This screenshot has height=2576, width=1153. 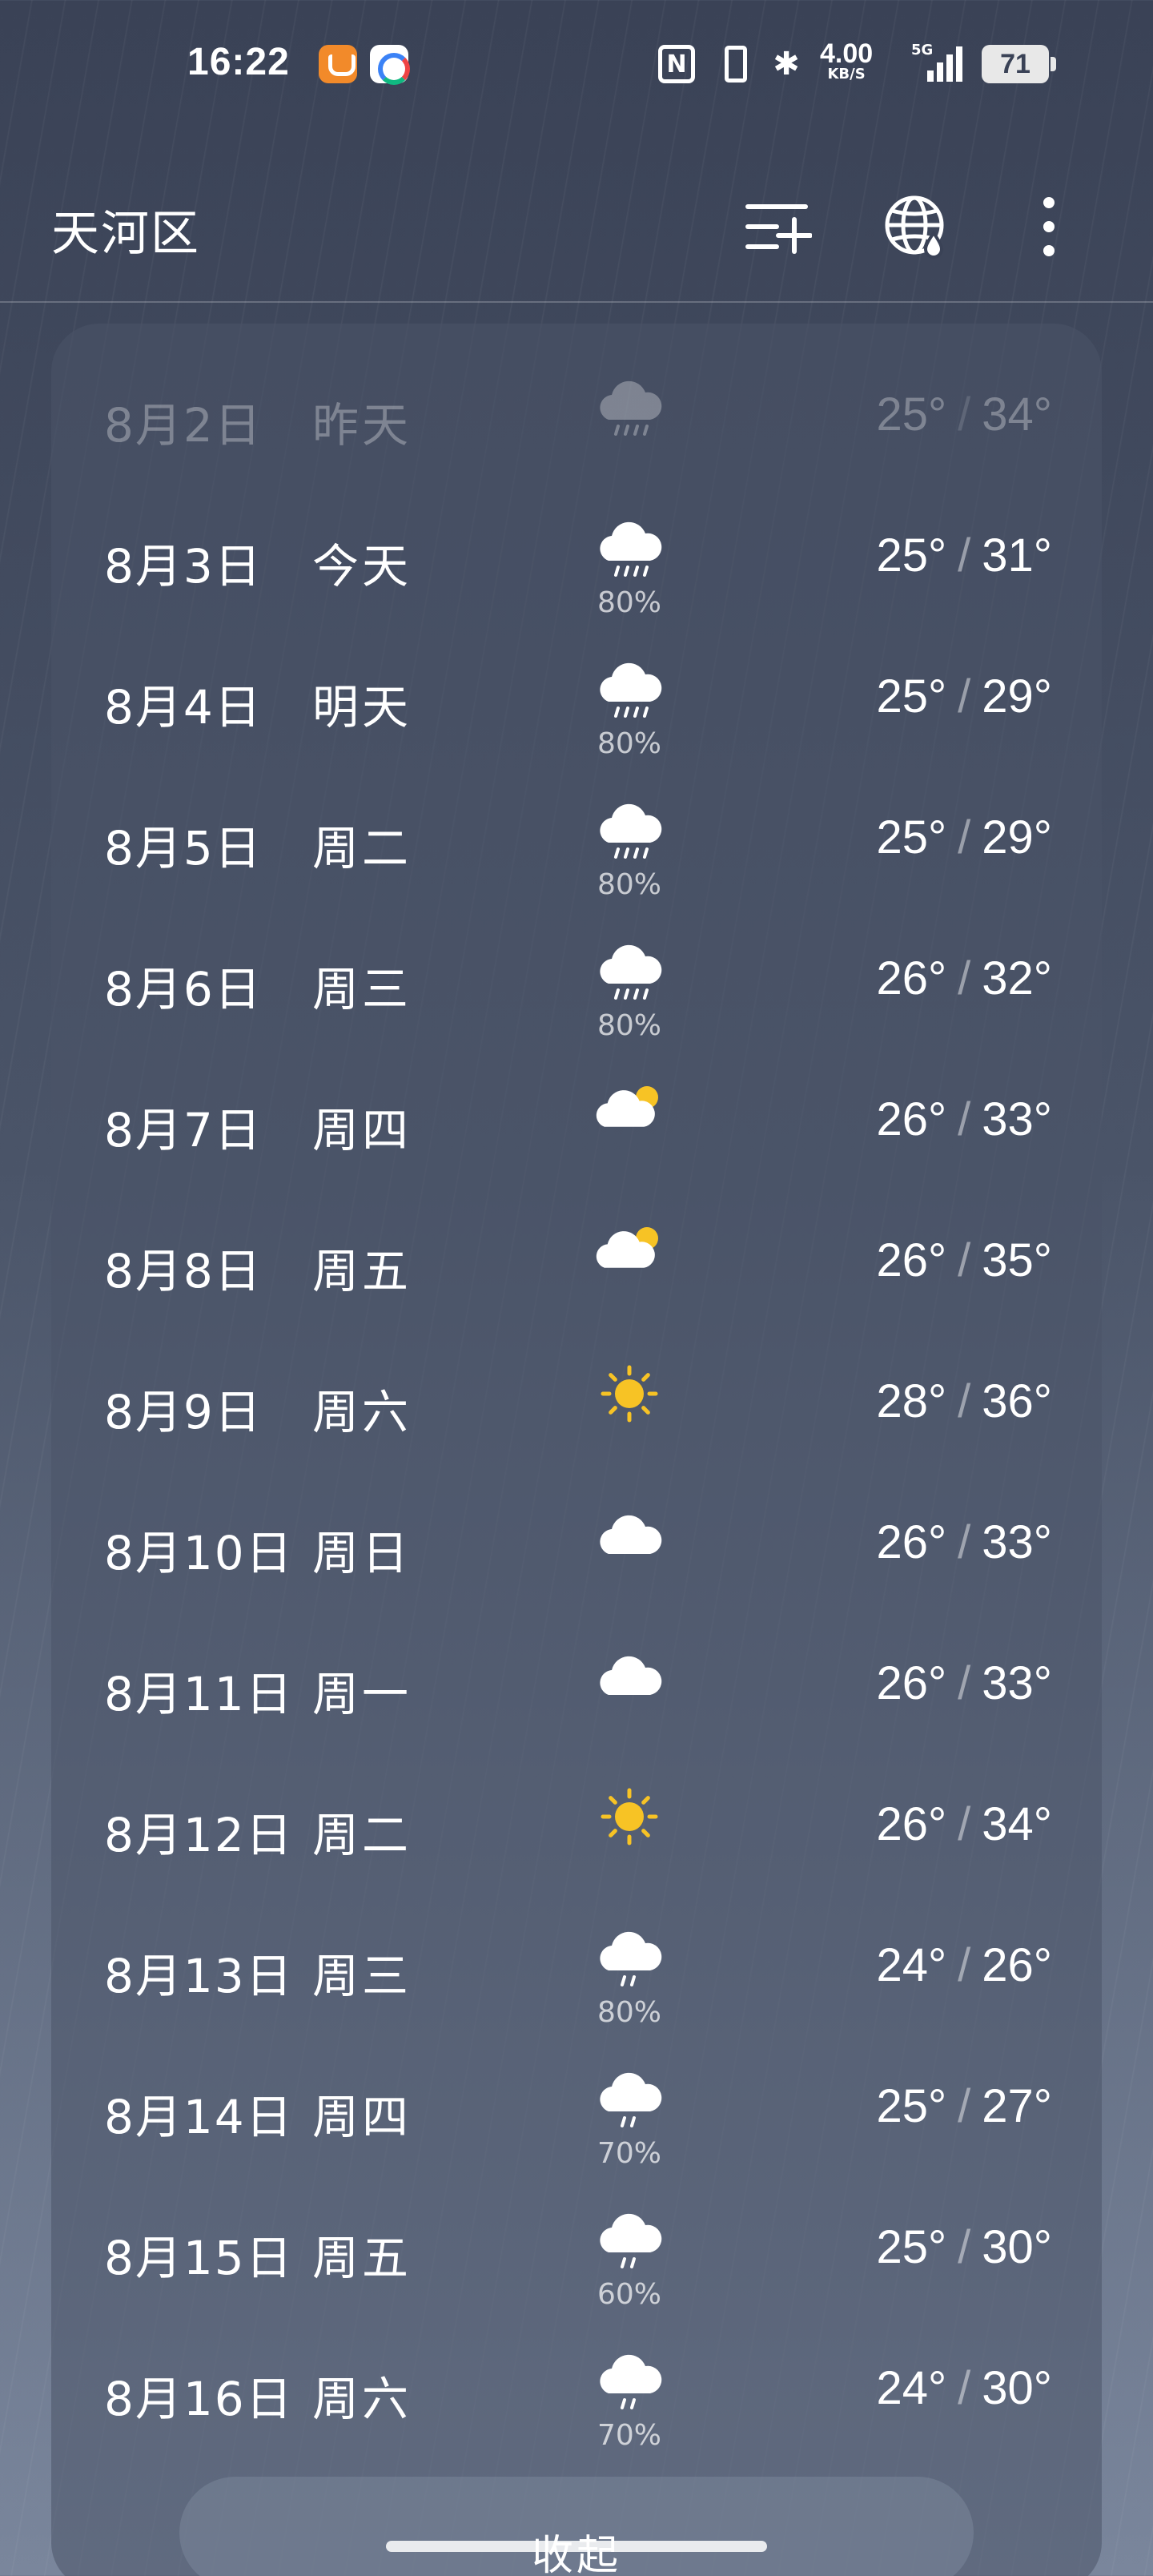 I want to click on temperature-range: 28°/36°, so click(x=964, y=1401).